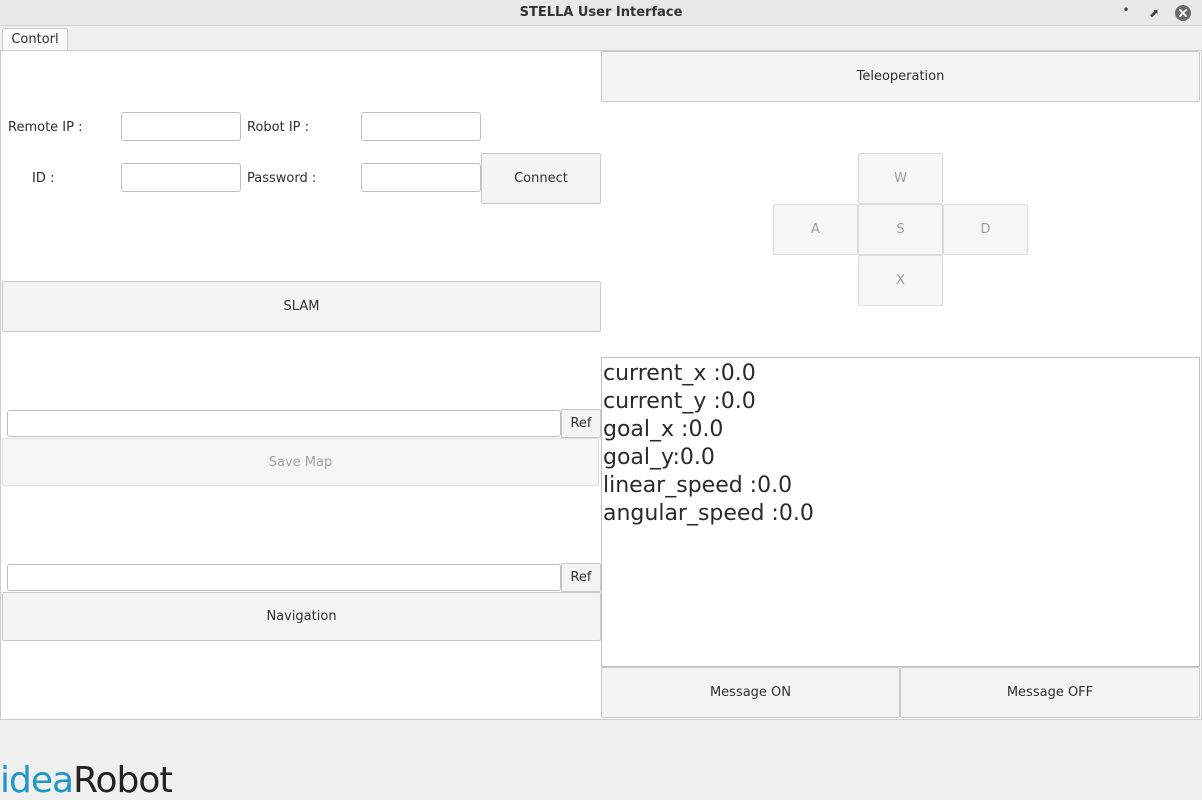 The height and width of the screenshot is (800, 1202). I want to click on navigation-ref-button: Ref, so click(581, 577).